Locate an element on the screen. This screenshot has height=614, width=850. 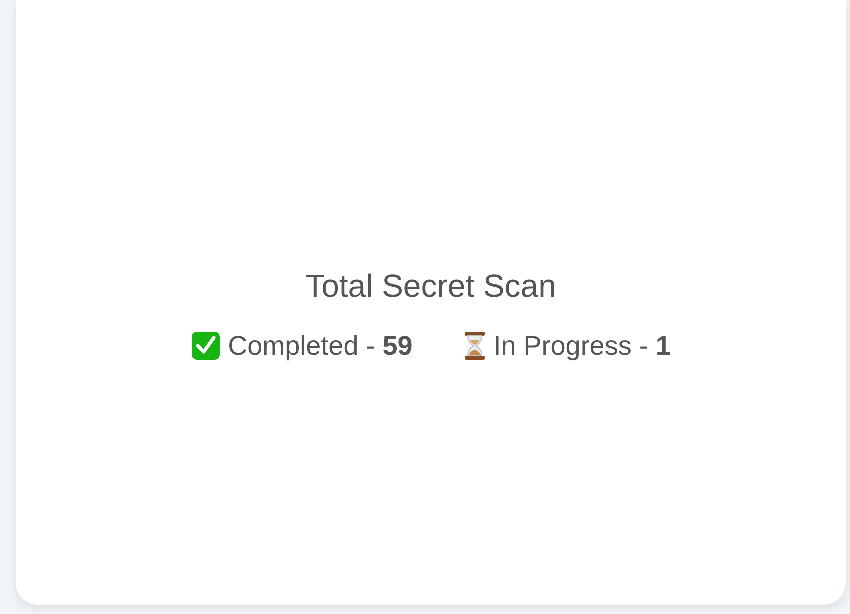
status-text: Completed - 59 is located at coordinates (320, 346).